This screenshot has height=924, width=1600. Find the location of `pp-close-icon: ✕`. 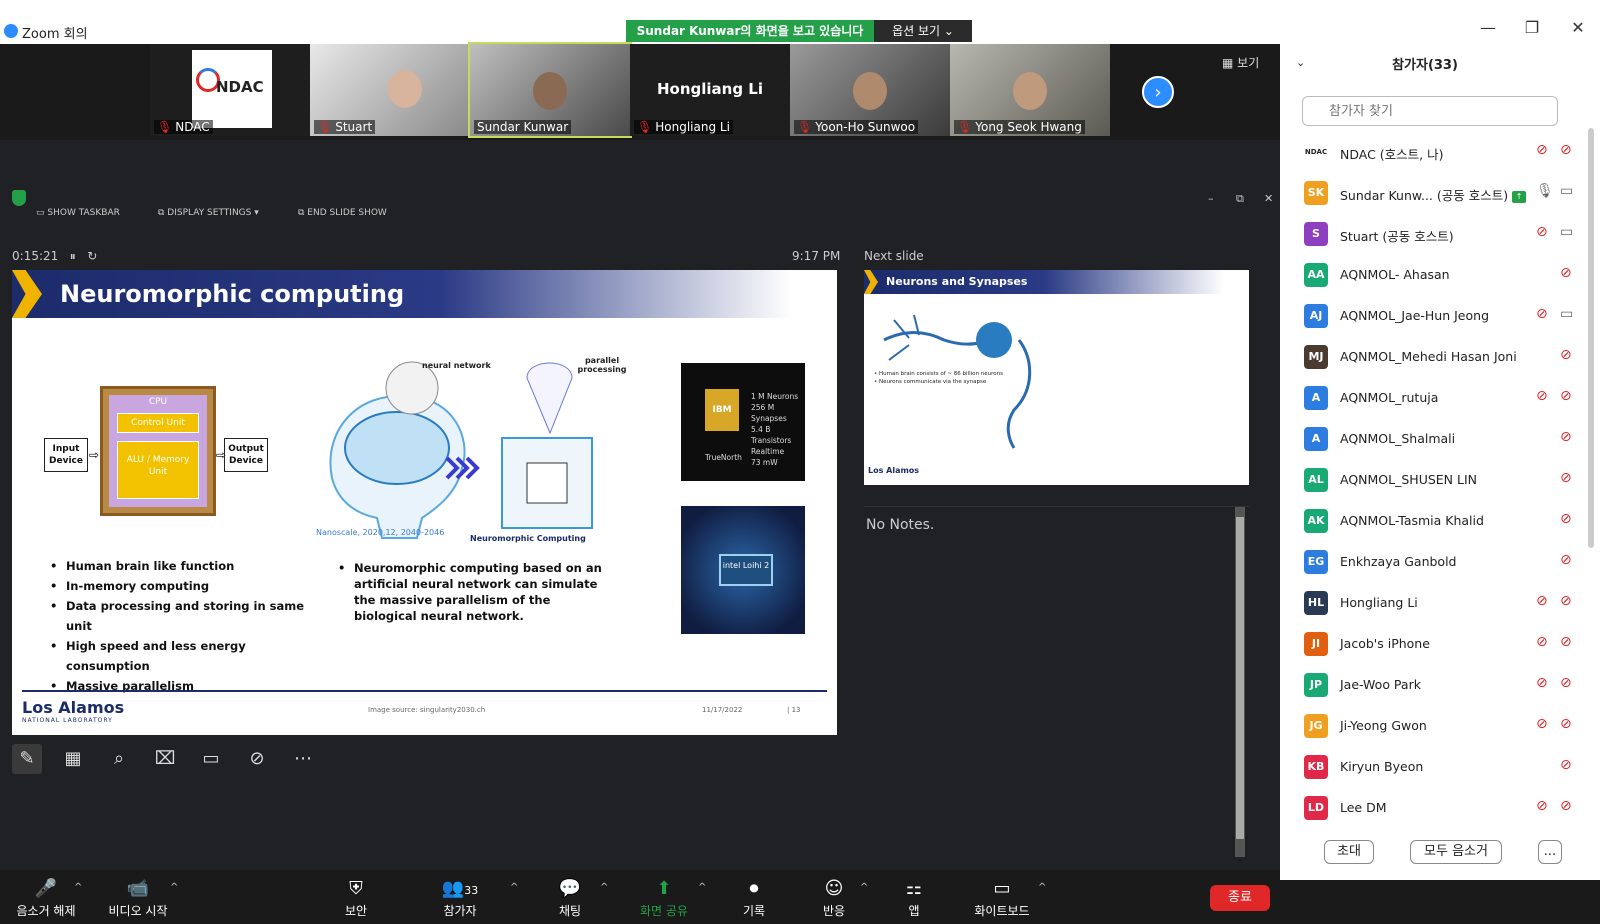

pp-close-icon: ✕ is located at coordinates (1268, 198).